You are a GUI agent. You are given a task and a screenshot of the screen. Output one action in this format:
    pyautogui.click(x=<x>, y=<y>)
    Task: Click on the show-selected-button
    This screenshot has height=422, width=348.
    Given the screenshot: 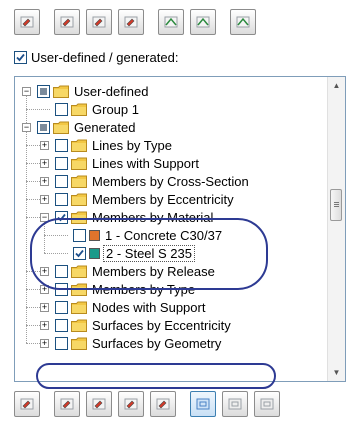 What is the action you would take?
    pyautogui.click(x=235, y=404)
    